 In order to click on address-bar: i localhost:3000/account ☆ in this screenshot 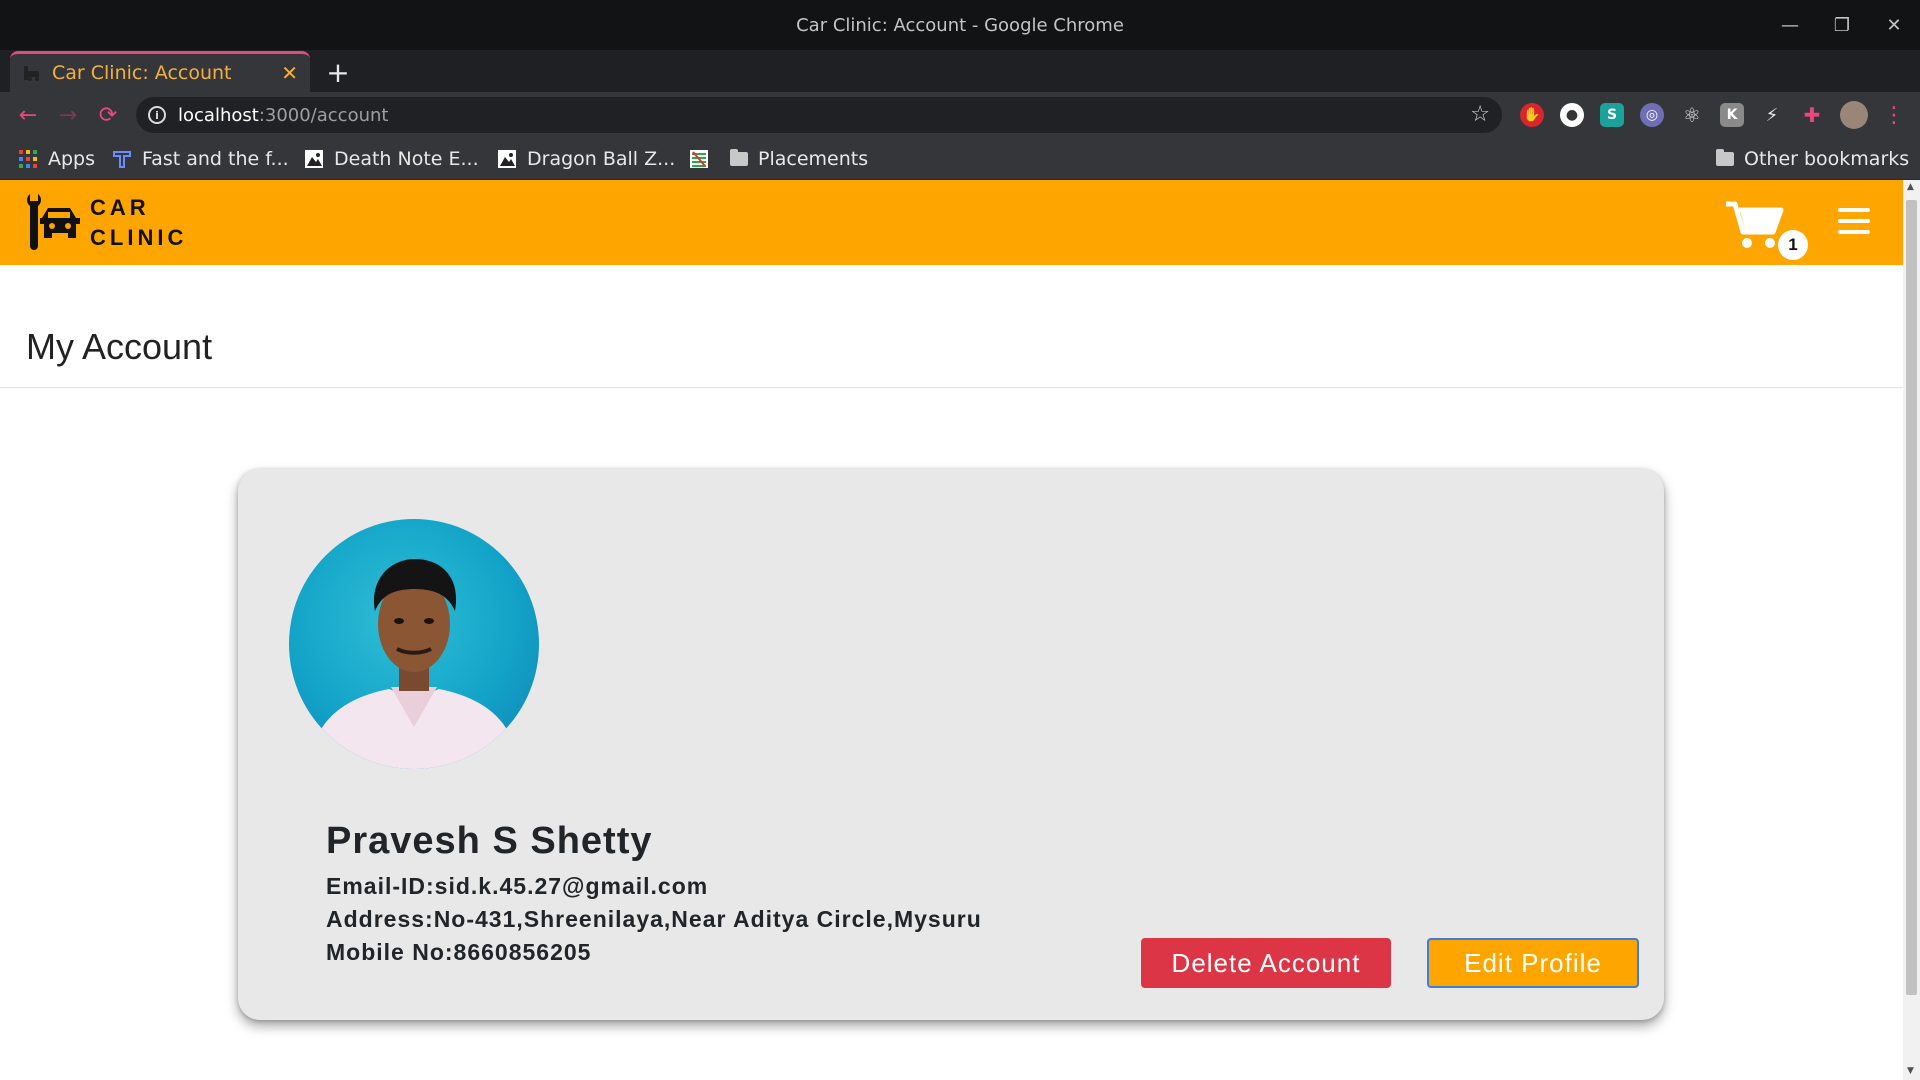, I will do `click(819, 115)`.